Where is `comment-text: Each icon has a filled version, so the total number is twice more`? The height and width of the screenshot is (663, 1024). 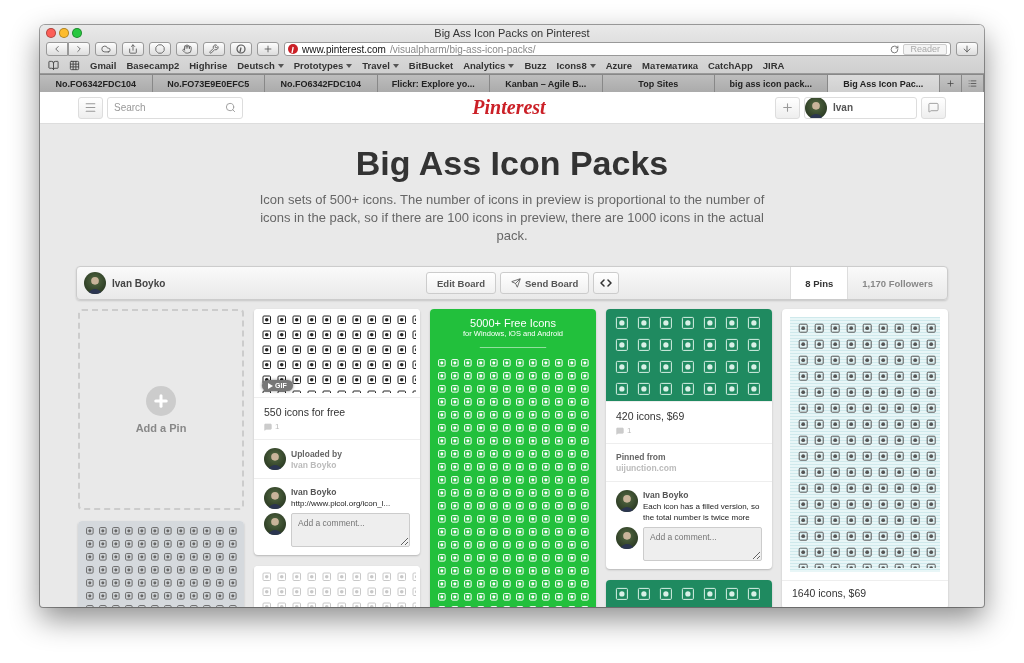 comment-text: Each icon has a filled version, so the total number is twice more is located at coordinates (702, 512).